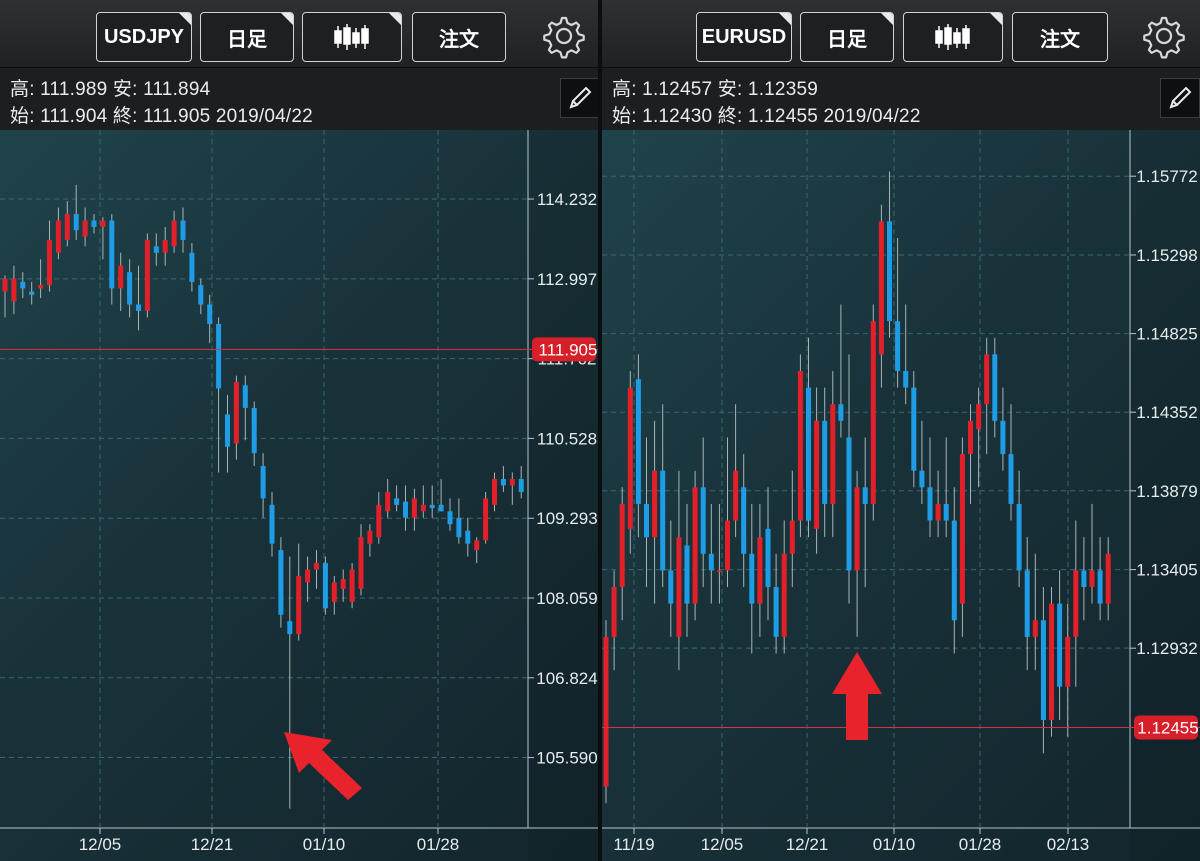  I want to click on current-price-label: 1.12455, so click(1167, 727).